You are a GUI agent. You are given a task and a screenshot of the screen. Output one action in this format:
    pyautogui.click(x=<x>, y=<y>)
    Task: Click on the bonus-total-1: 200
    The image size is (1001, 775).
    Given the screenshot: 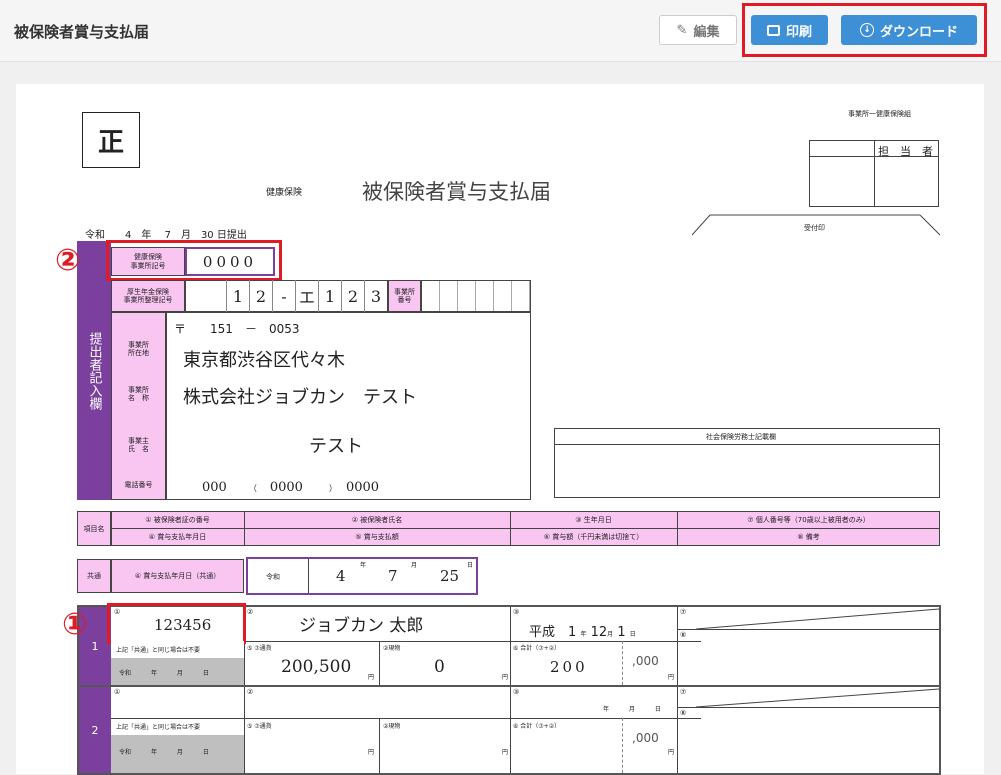 What is the action you would take?
    pyautogui.click(x=569, y=667)
    